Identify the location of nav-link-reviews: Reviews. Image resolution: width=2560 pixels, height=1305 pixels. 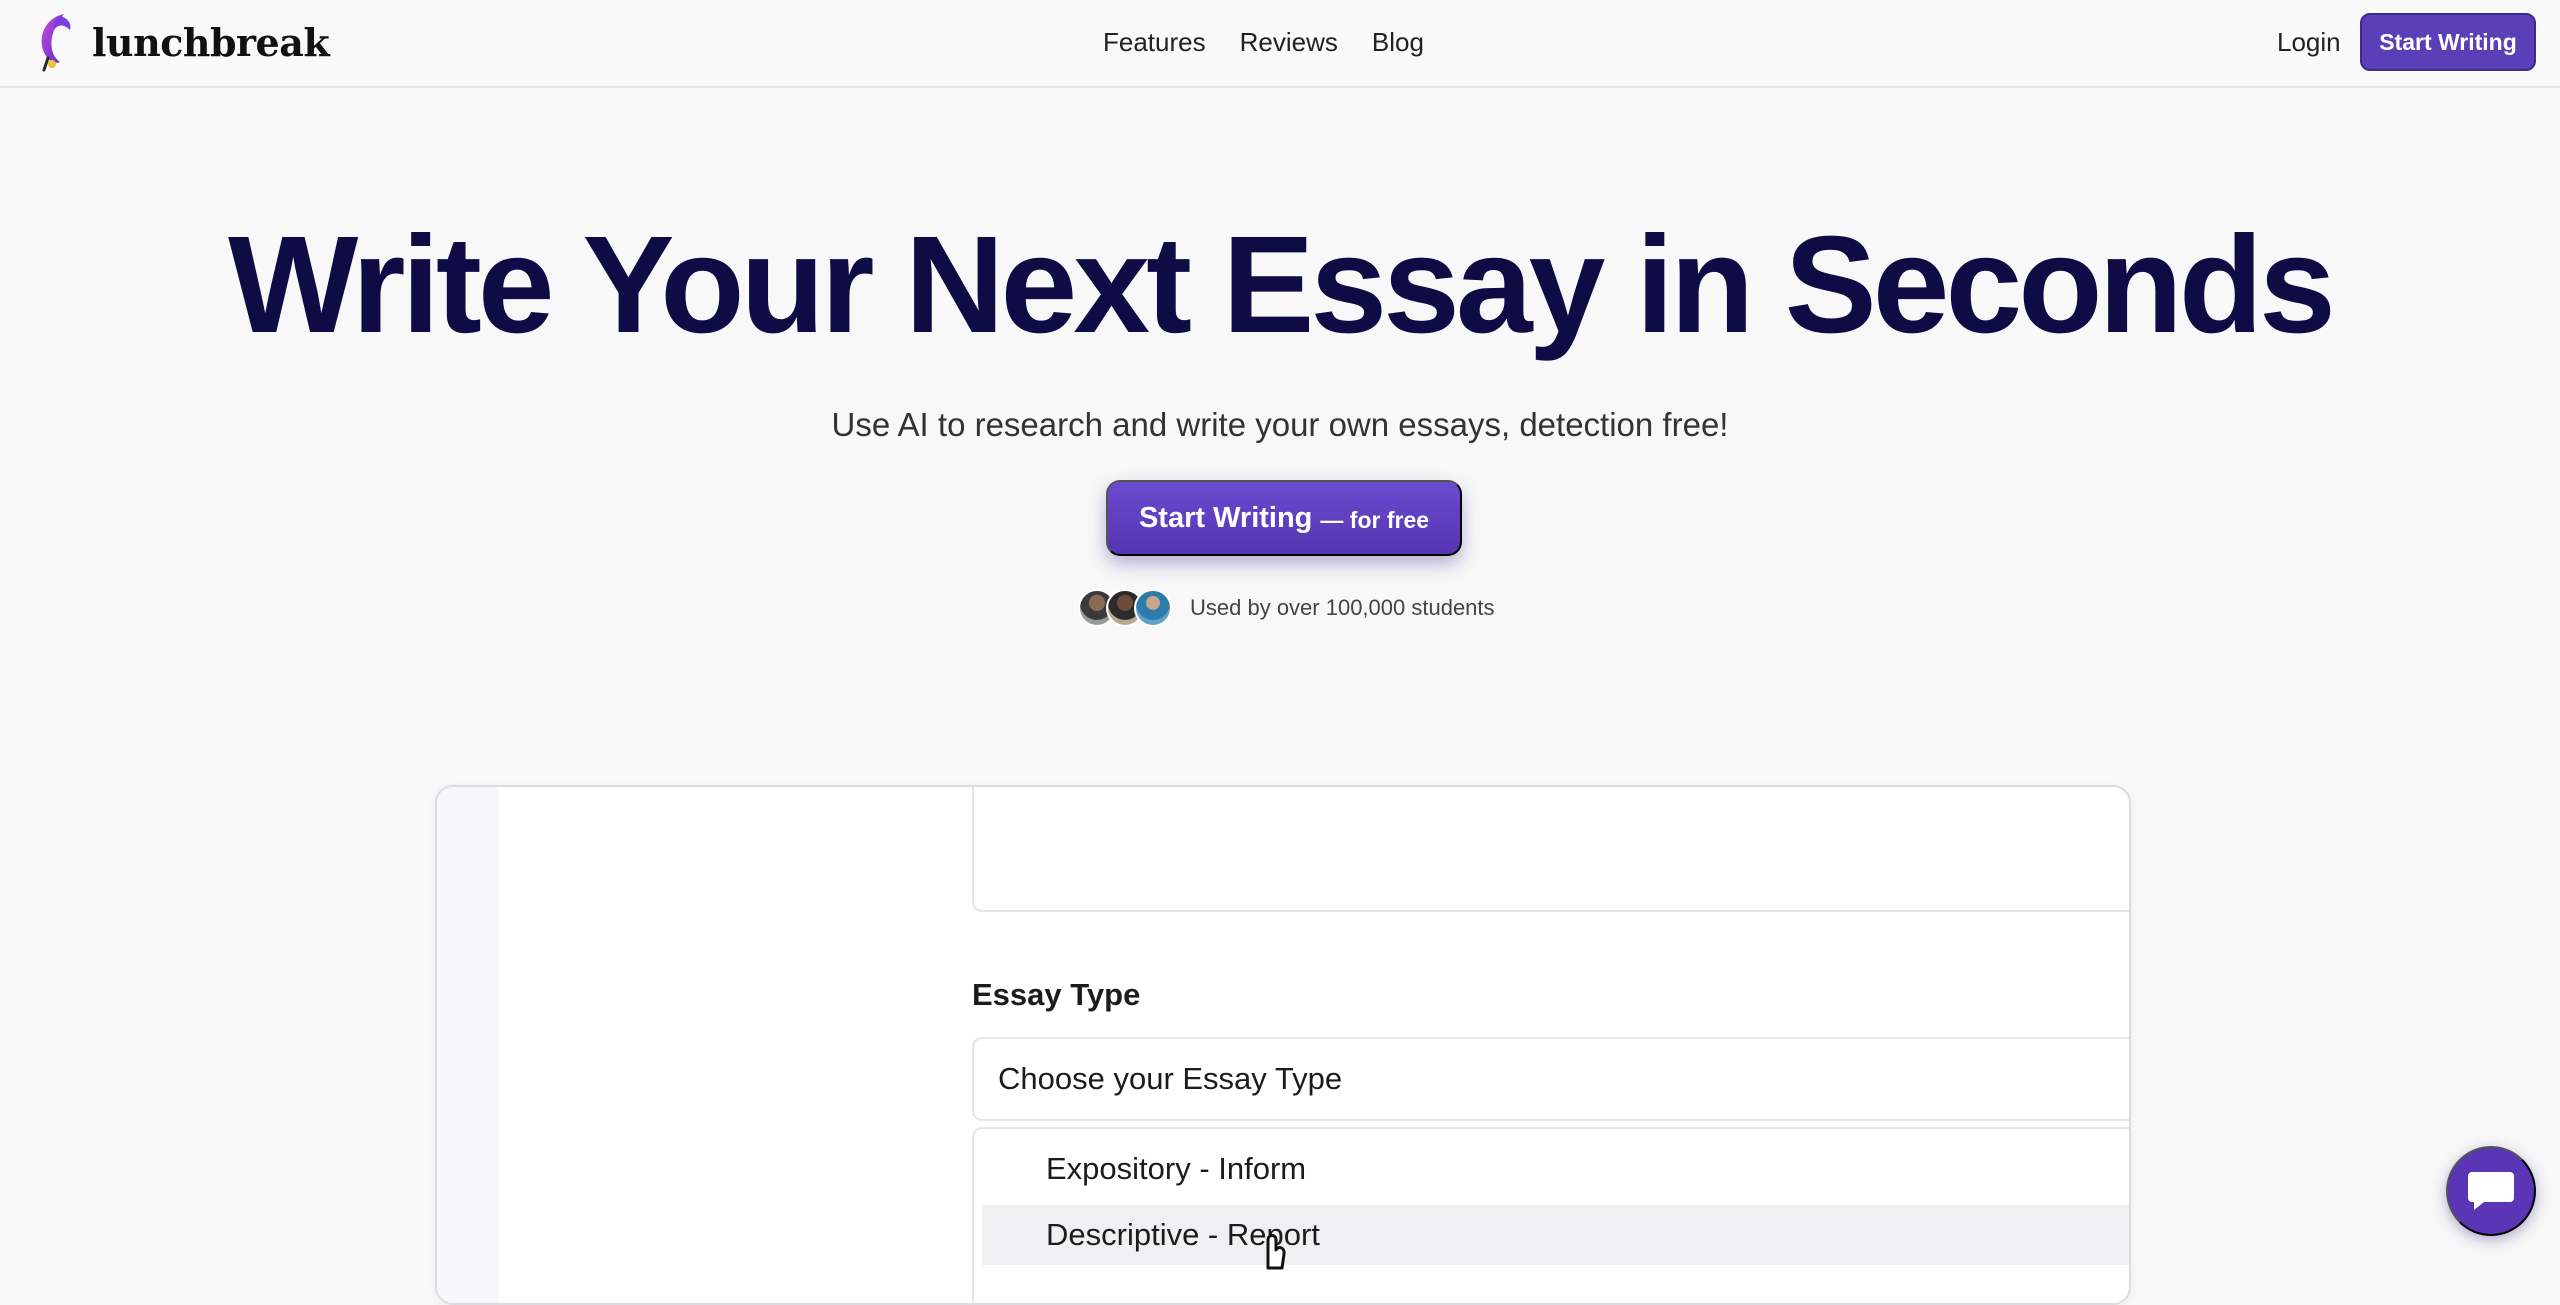
(1289, 42).